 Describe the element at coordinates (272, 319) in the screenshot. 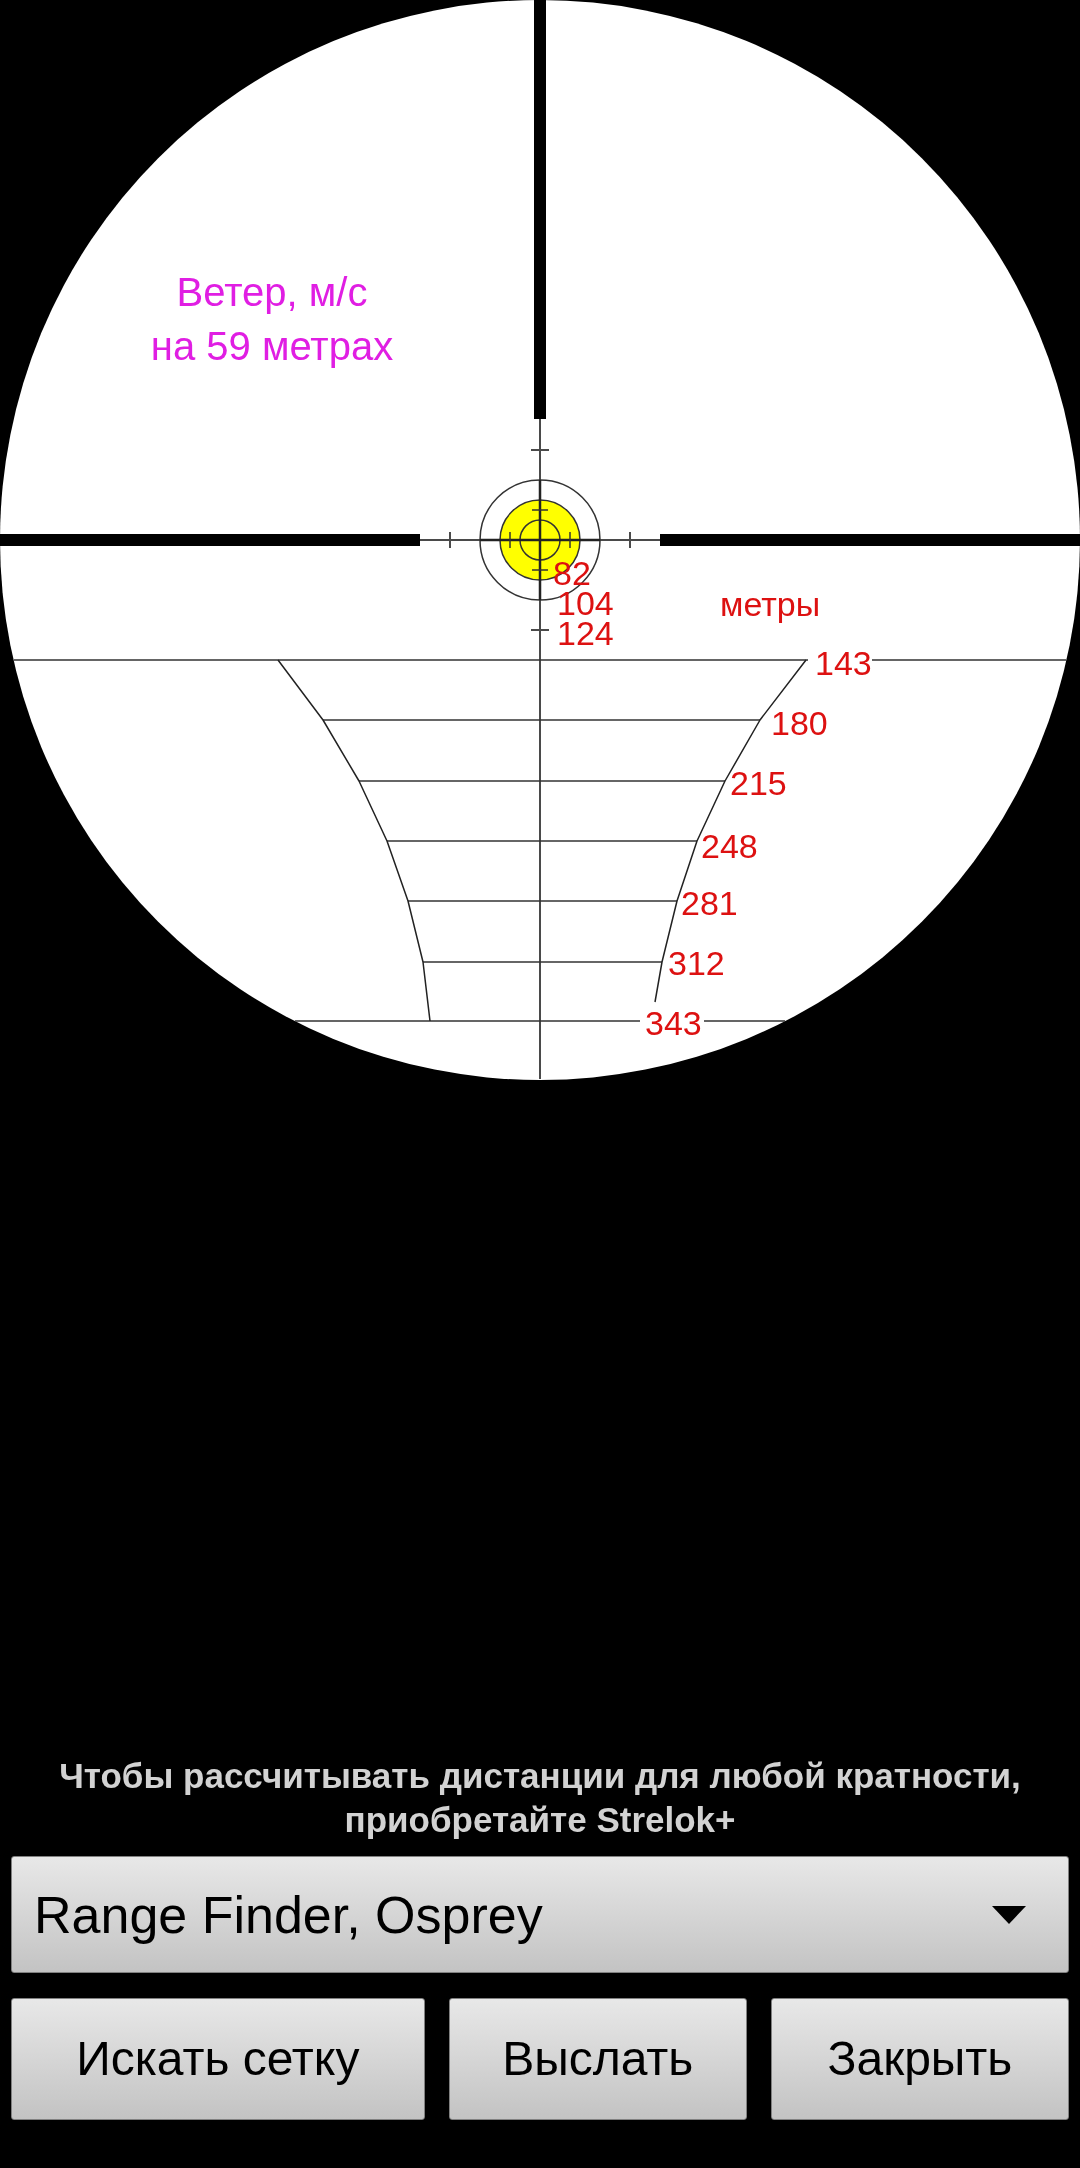

I see `wind-note: Ветер, м/с на 59 метрах` at that location.